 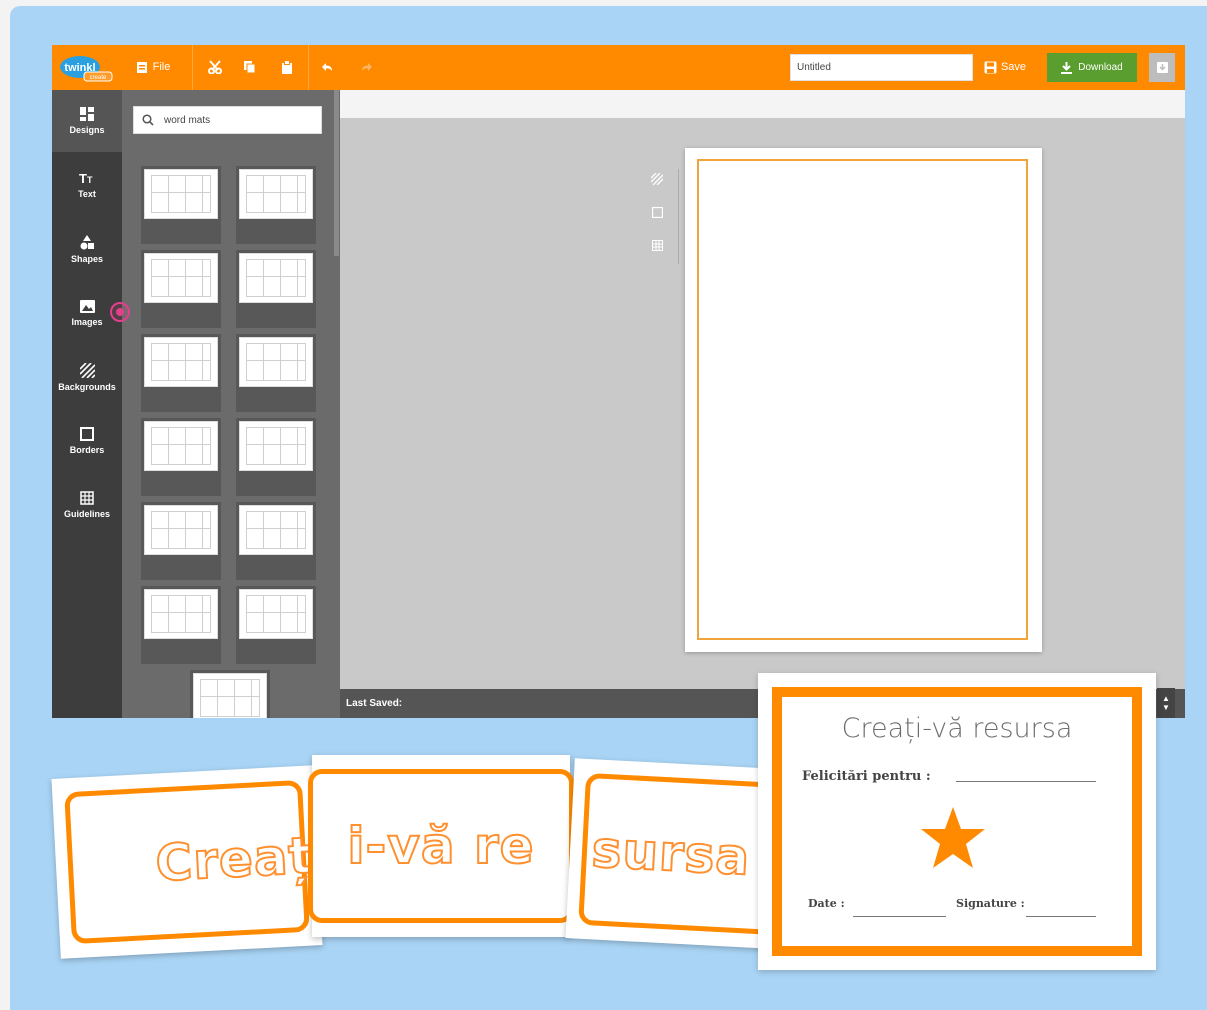 What do you see at coordinates (87, 114) in the screenshot?
I see `grid-icon` at bounding box center [87, 114].